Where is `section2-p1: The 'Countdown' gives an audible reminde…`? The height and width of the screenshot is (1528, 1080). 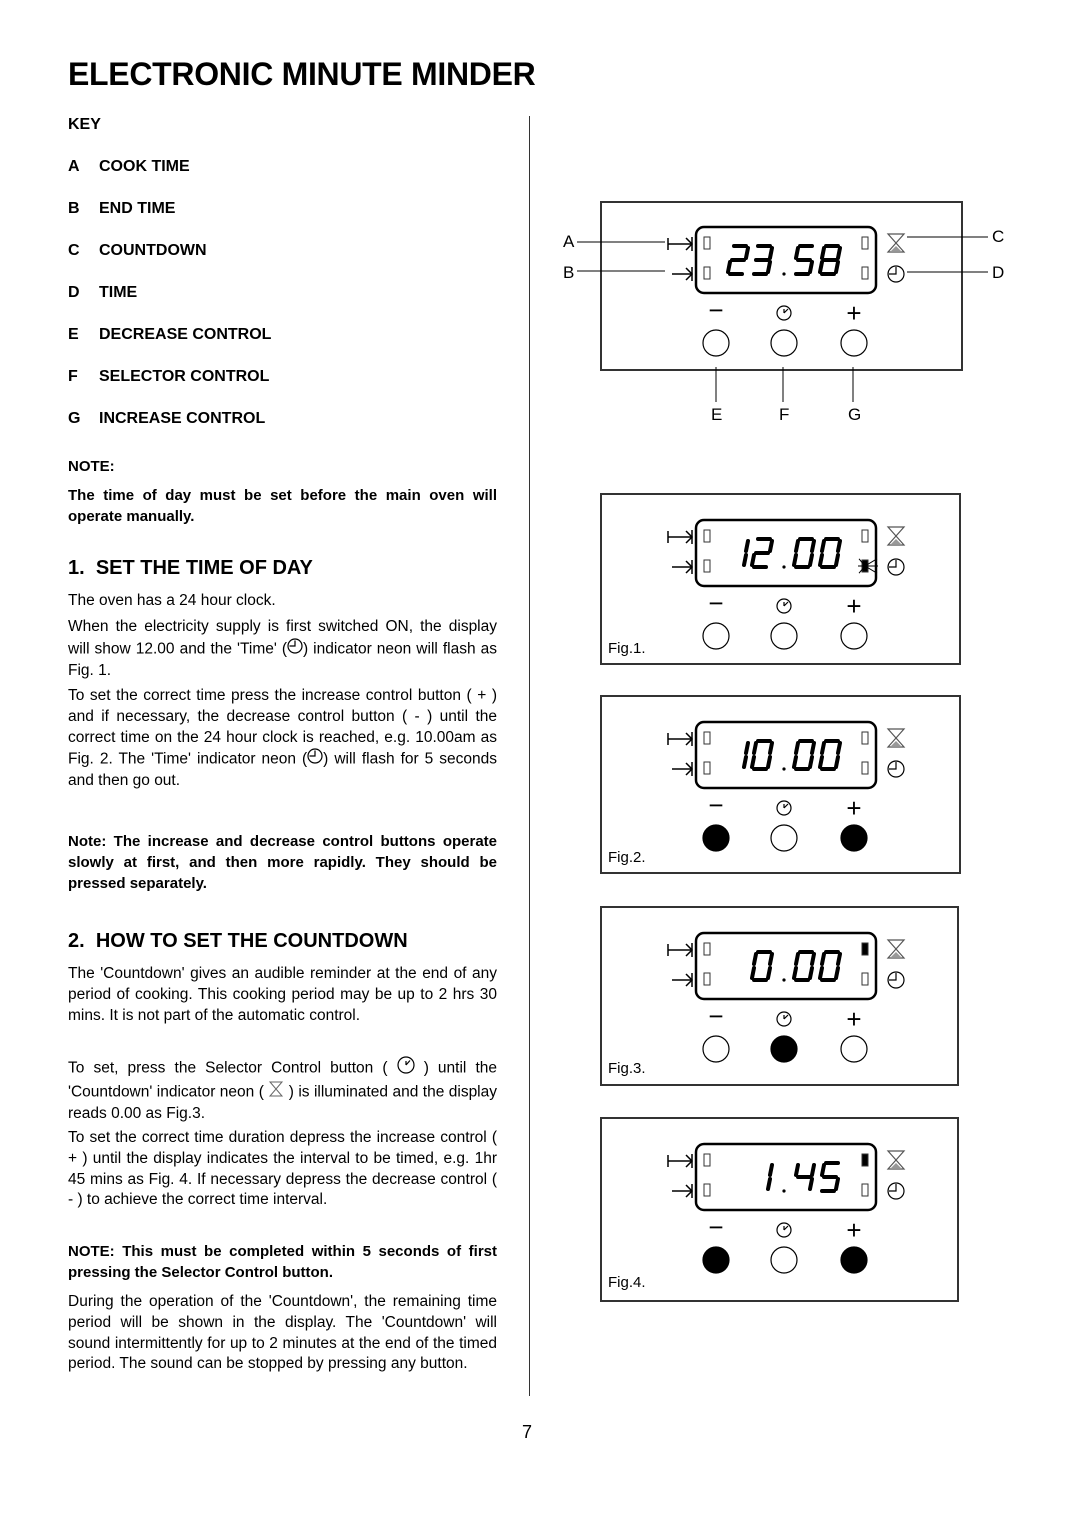 section2-p1: The 'Countdown' gives an audible reminde… is located at coordinates (282, 994).